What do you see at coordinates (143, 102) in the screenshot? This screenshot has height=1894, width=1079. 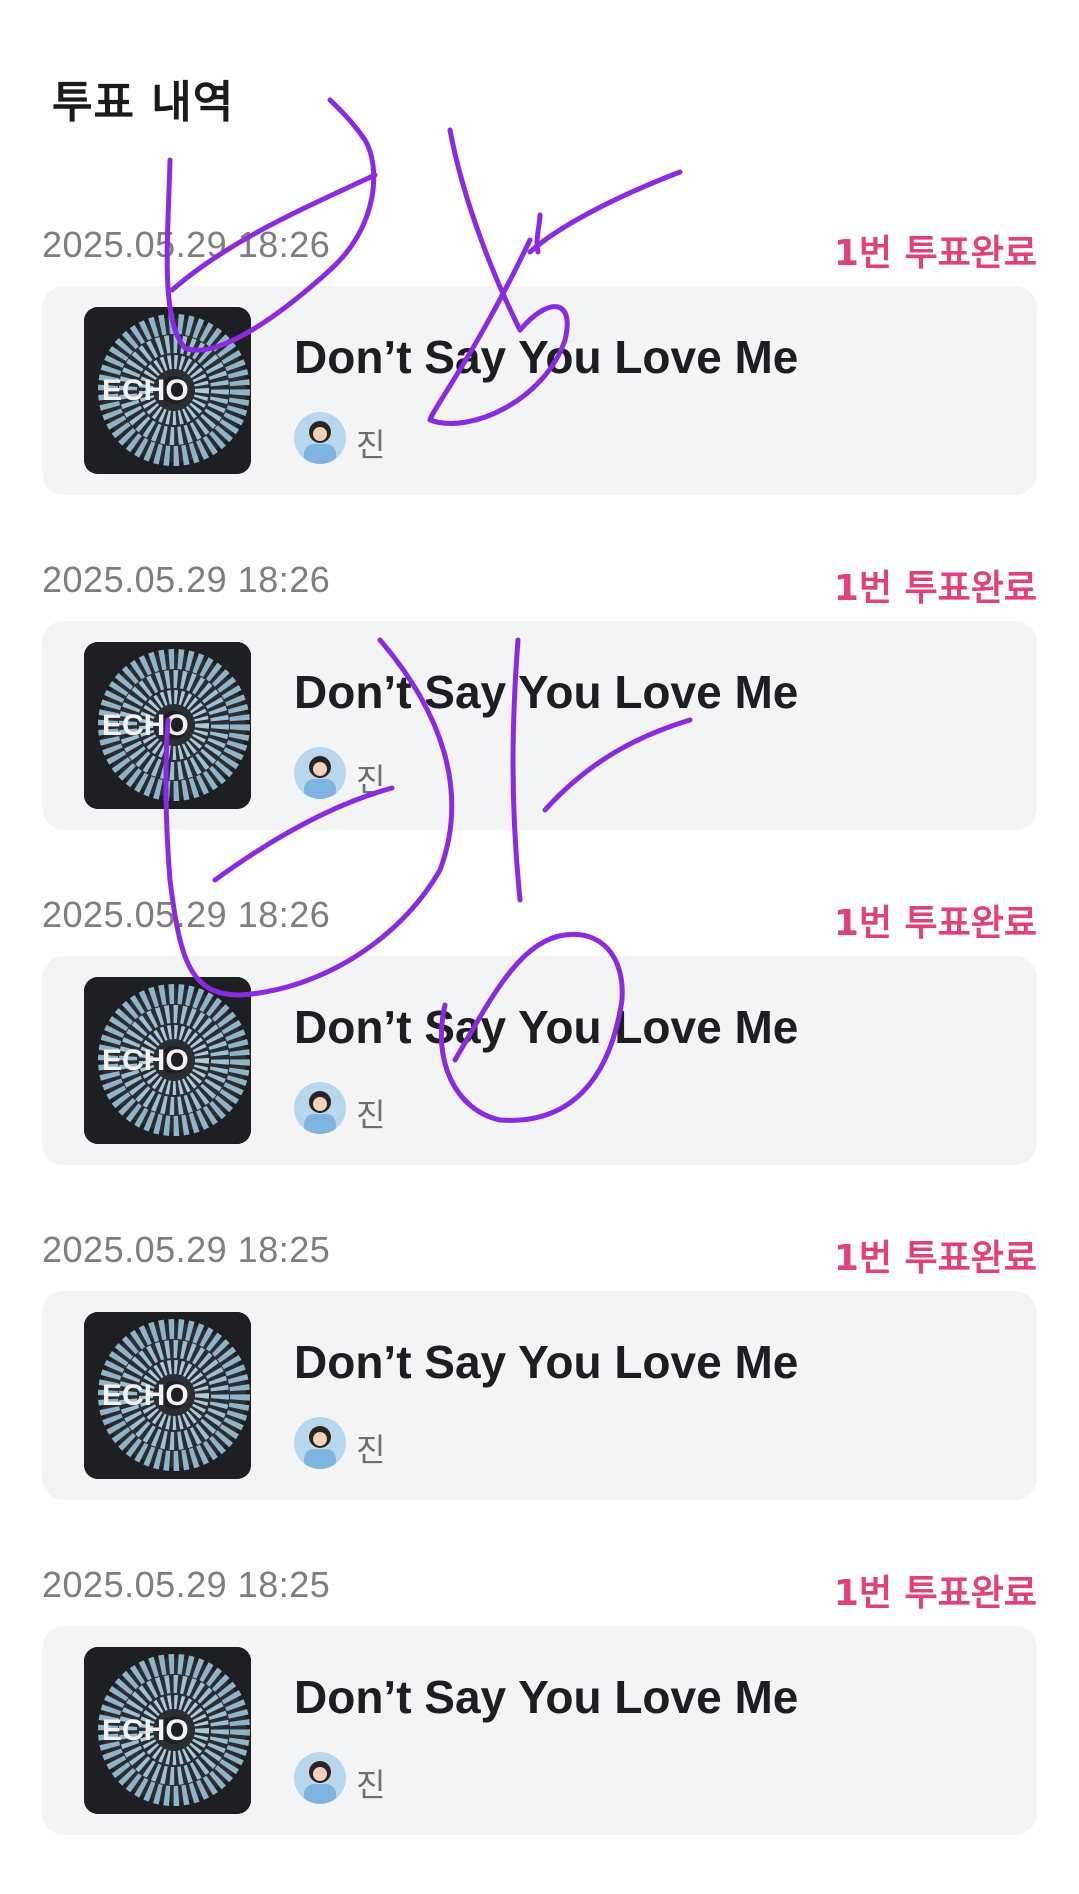 I see `page-title: 투표 내역` at bounding box center [143, 102].